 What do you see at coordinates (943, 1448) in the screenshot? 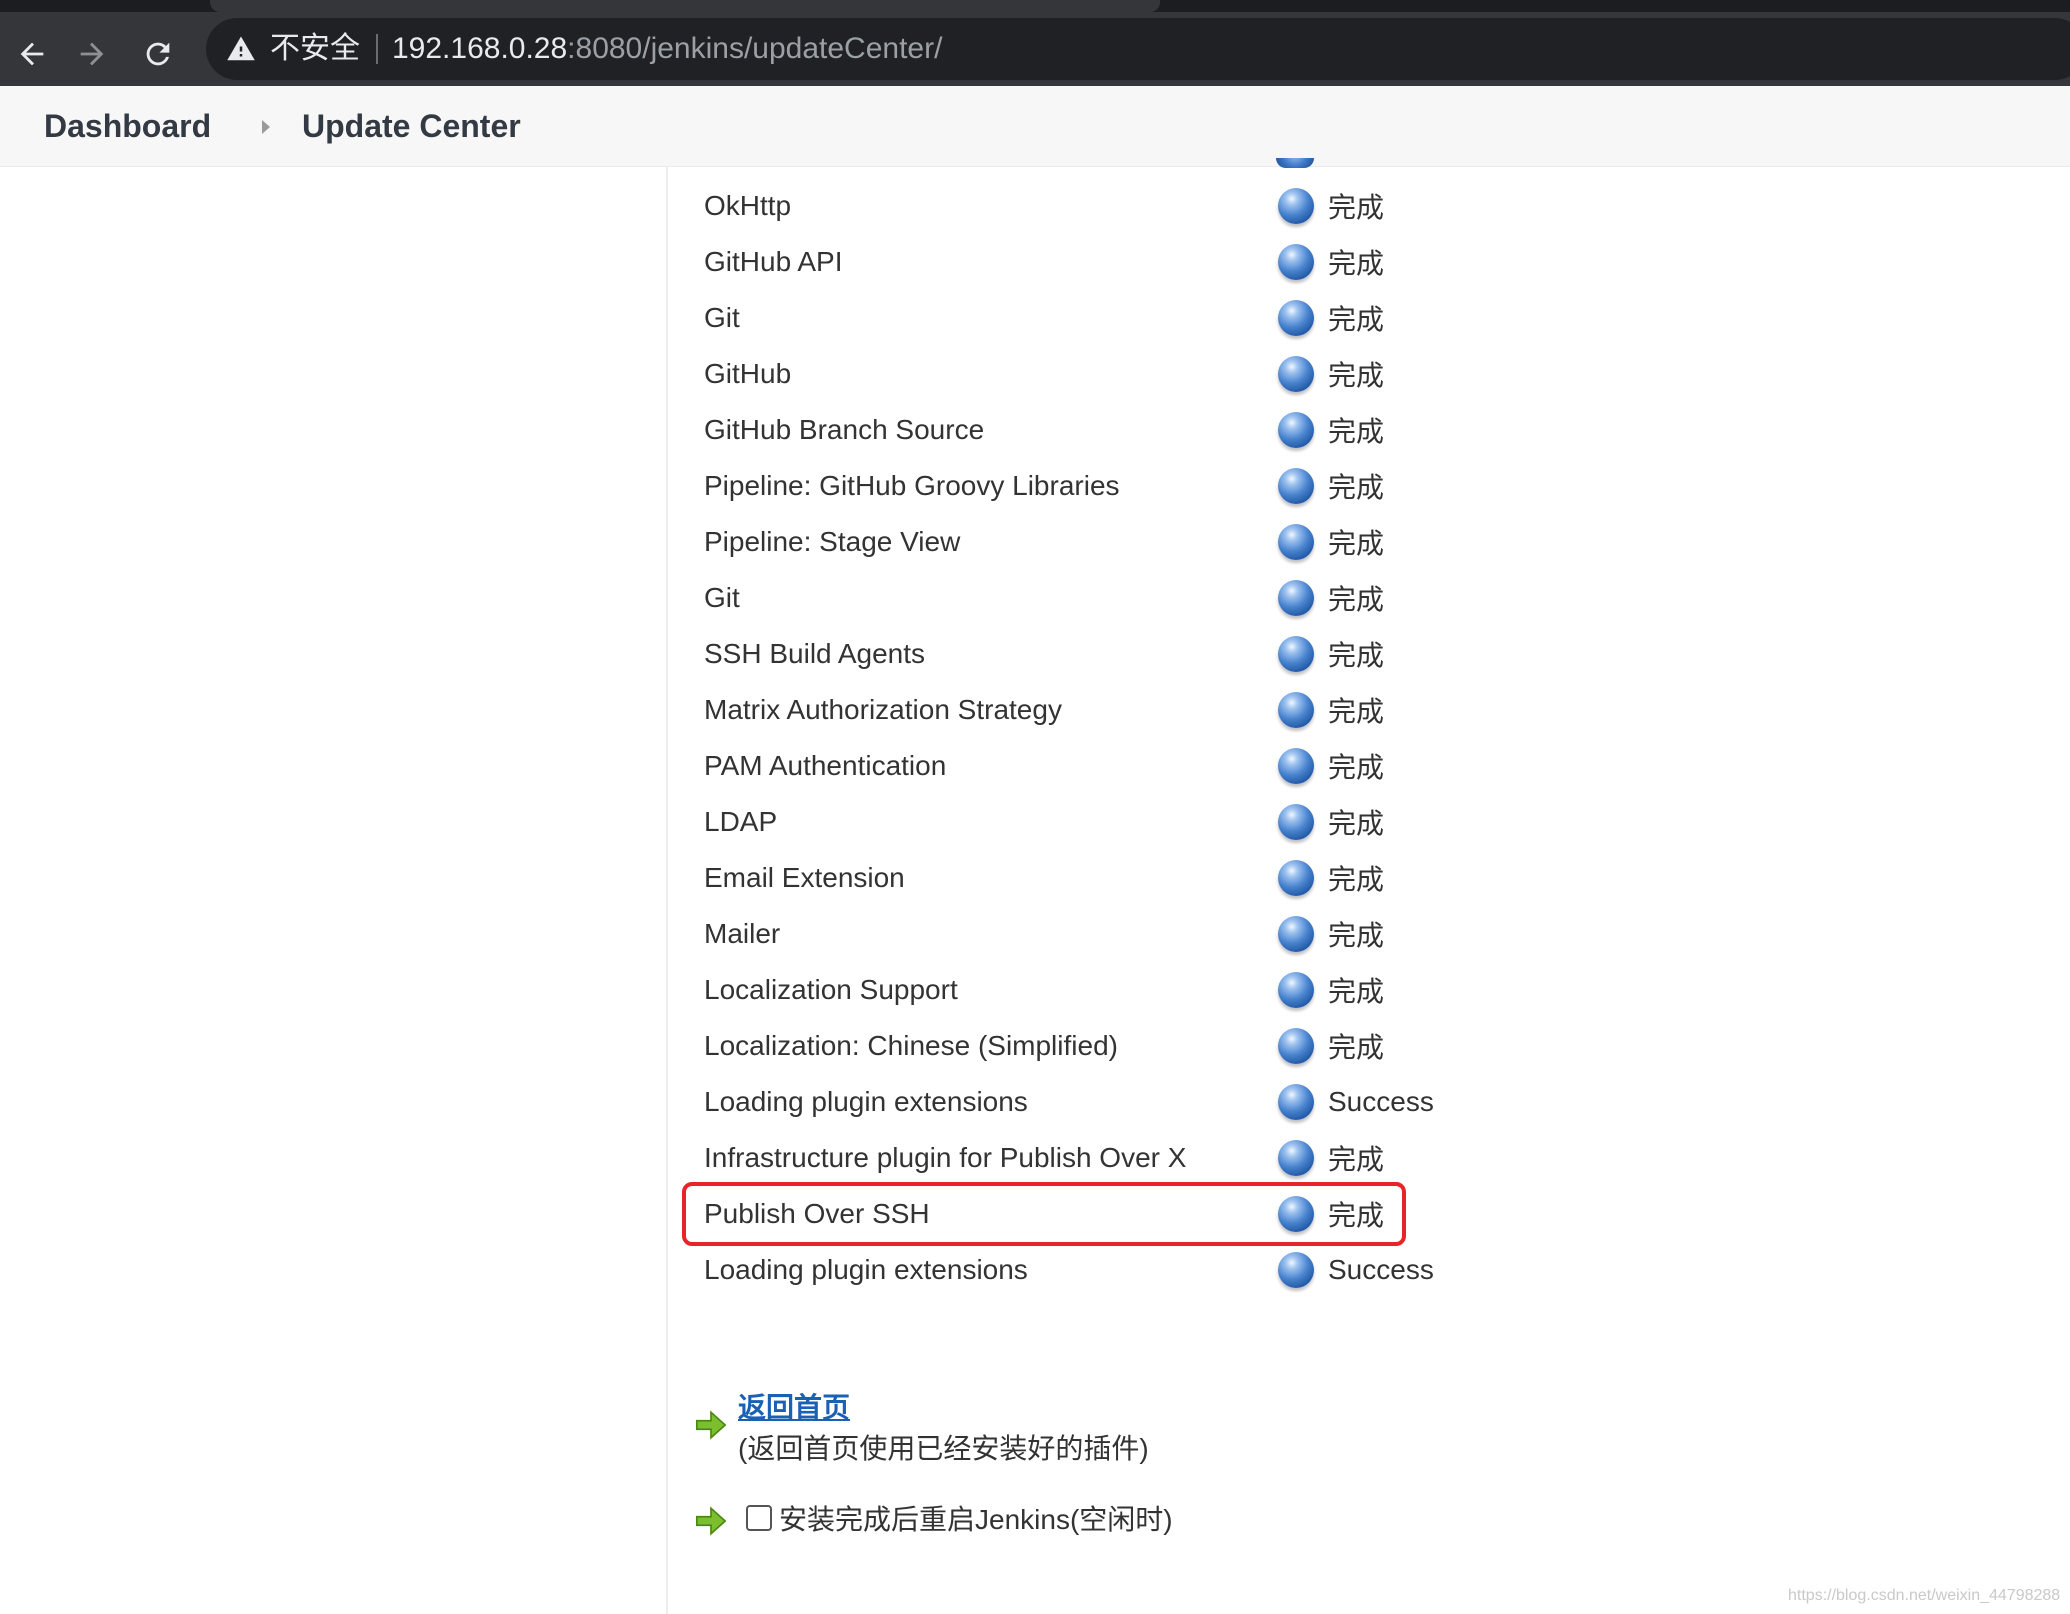
I see `return-home-description: (返回首页使用已经安装好的插件)` at bounding box center [943, 1448].